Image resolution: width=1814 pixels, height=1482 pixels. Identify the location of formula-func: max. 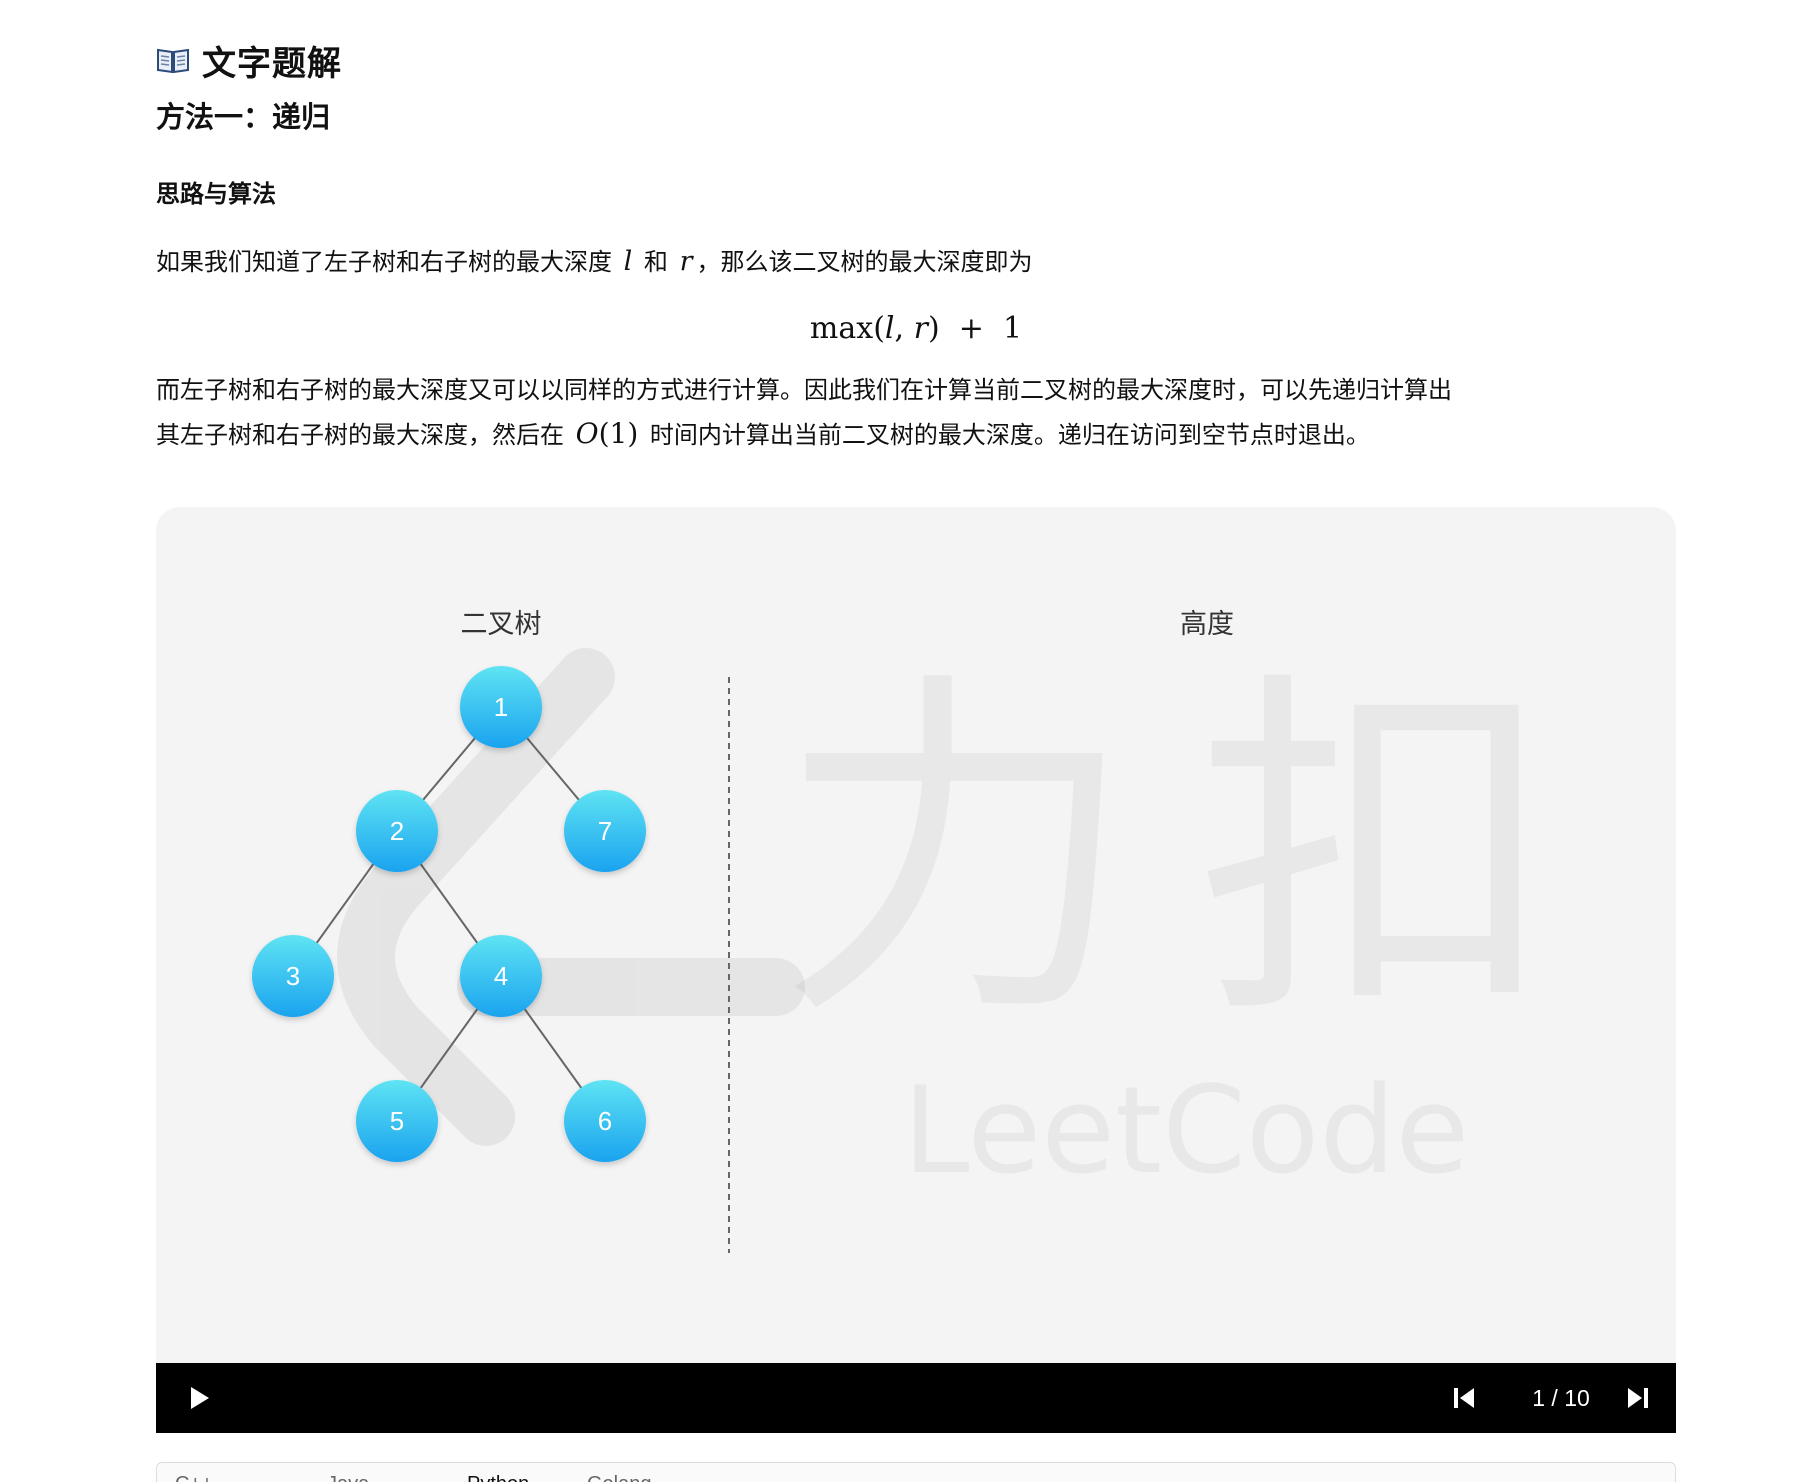
(841, 328).